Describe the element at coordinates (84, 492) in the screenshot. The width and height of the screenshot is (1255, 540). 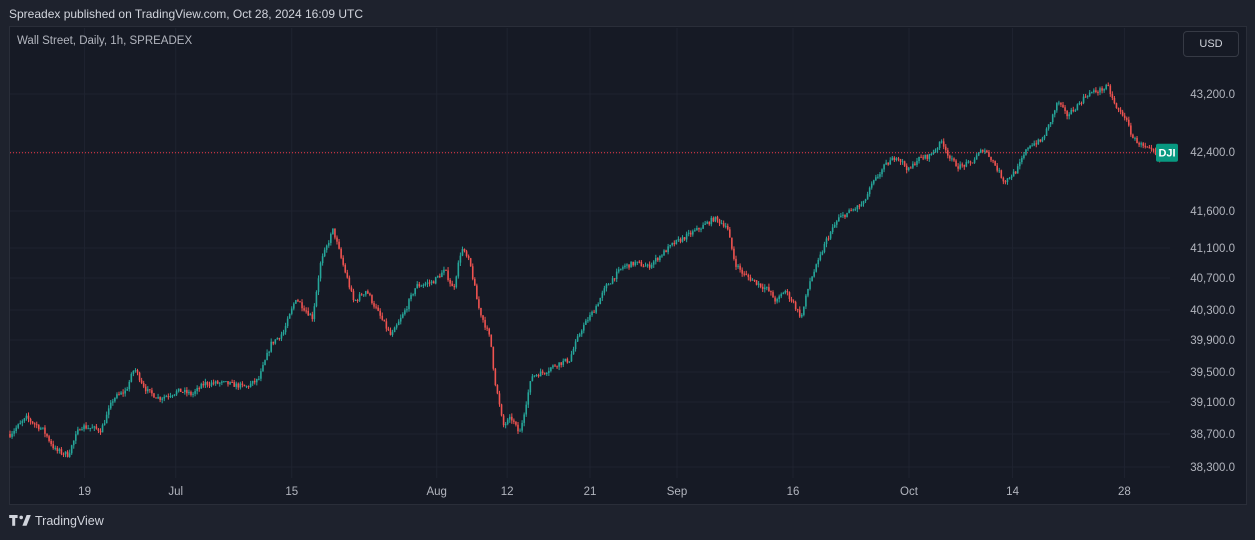
I see `x-tick-label: 19` at that location.